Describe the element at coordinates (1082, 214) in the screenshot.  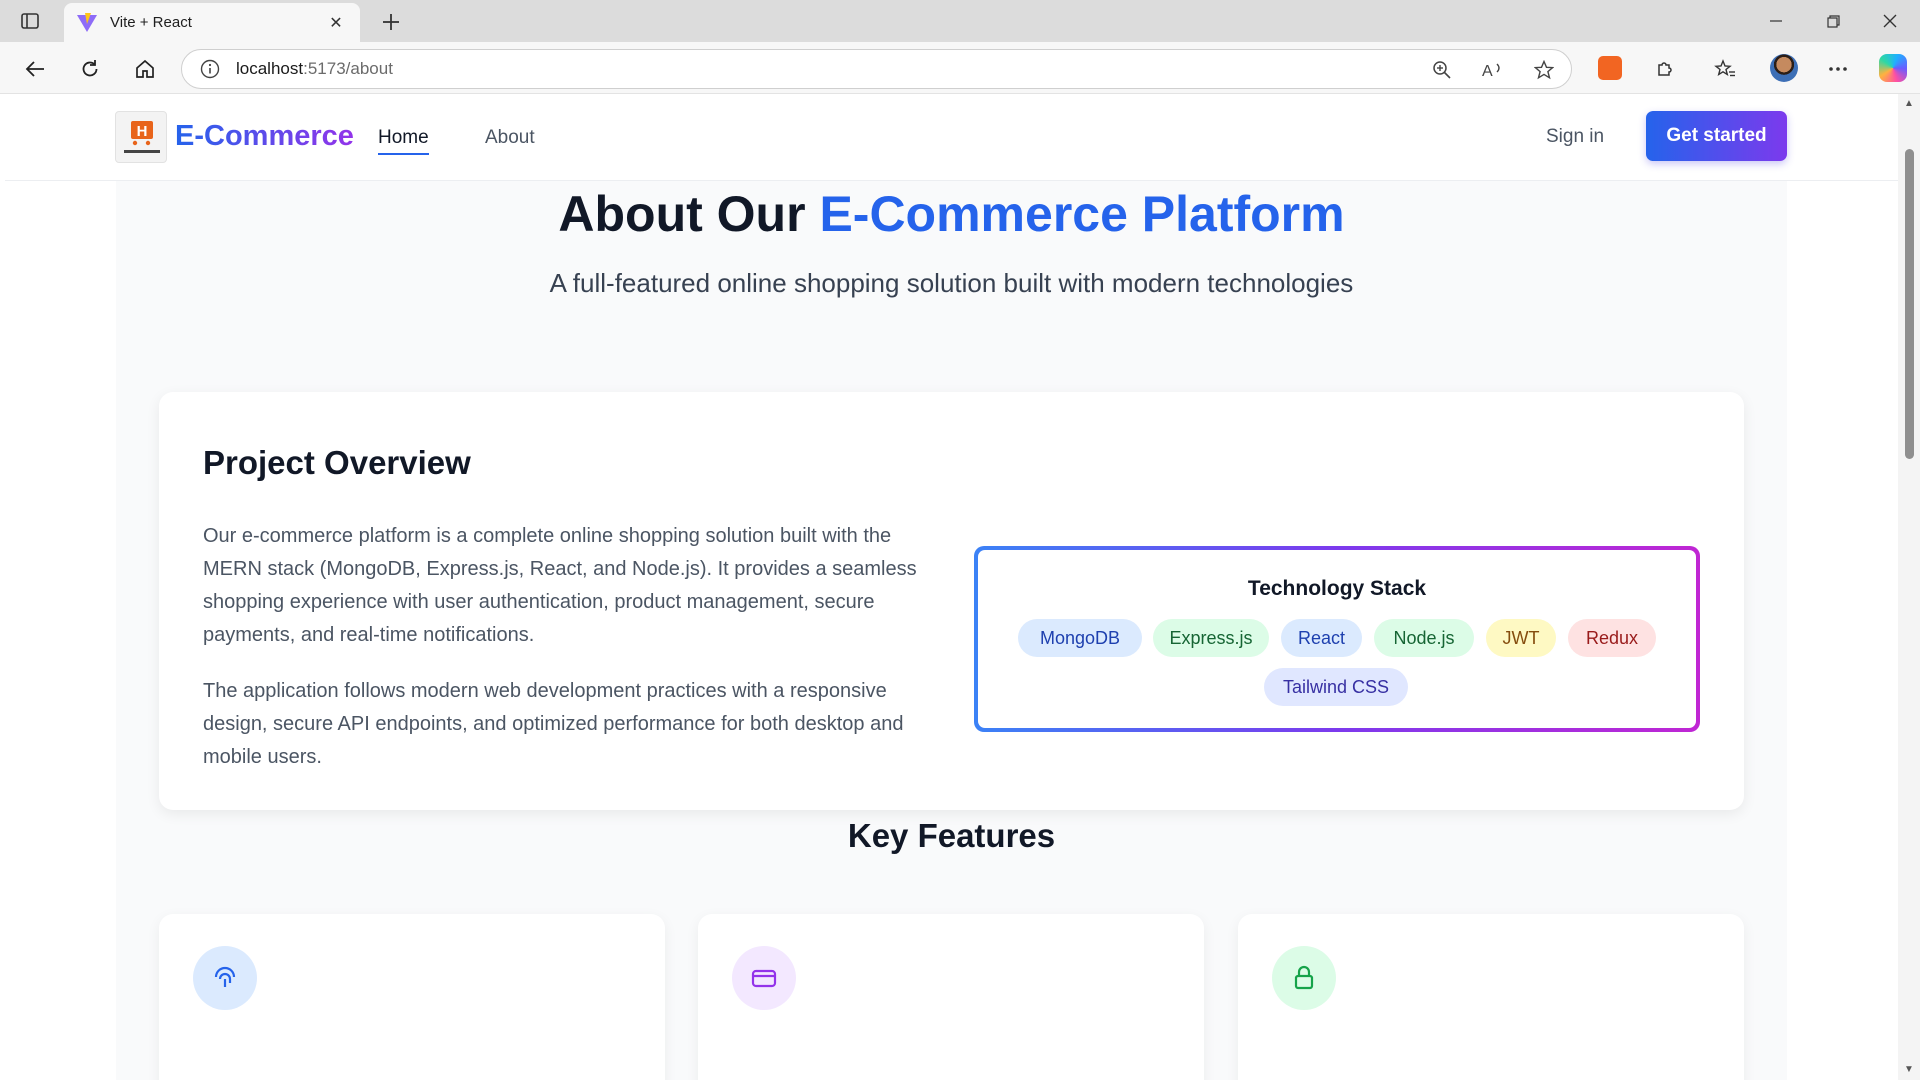
I see `page-title-accent: E-Commerce Platform` at that location.